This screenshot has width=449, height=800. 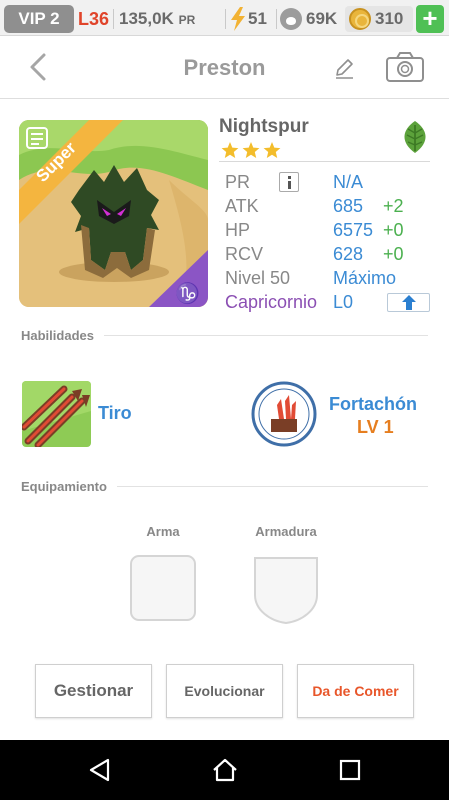 I want to click on creature-portrait: Super ♑, so click(x=113, y=213).